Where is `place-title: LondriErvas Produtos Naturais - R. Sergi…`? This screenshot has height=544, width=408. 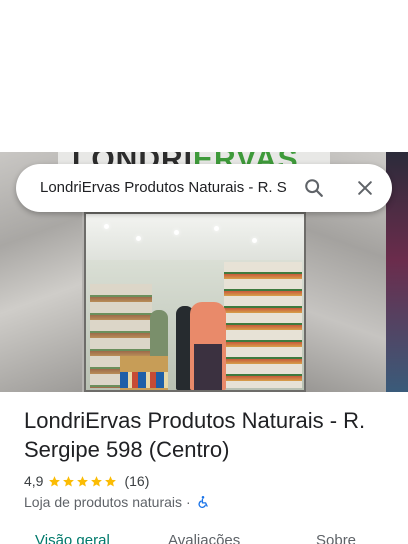
place-title: LondriErvas Produtos Naturais - R. Sergi… is located at coordinates (195, 435).